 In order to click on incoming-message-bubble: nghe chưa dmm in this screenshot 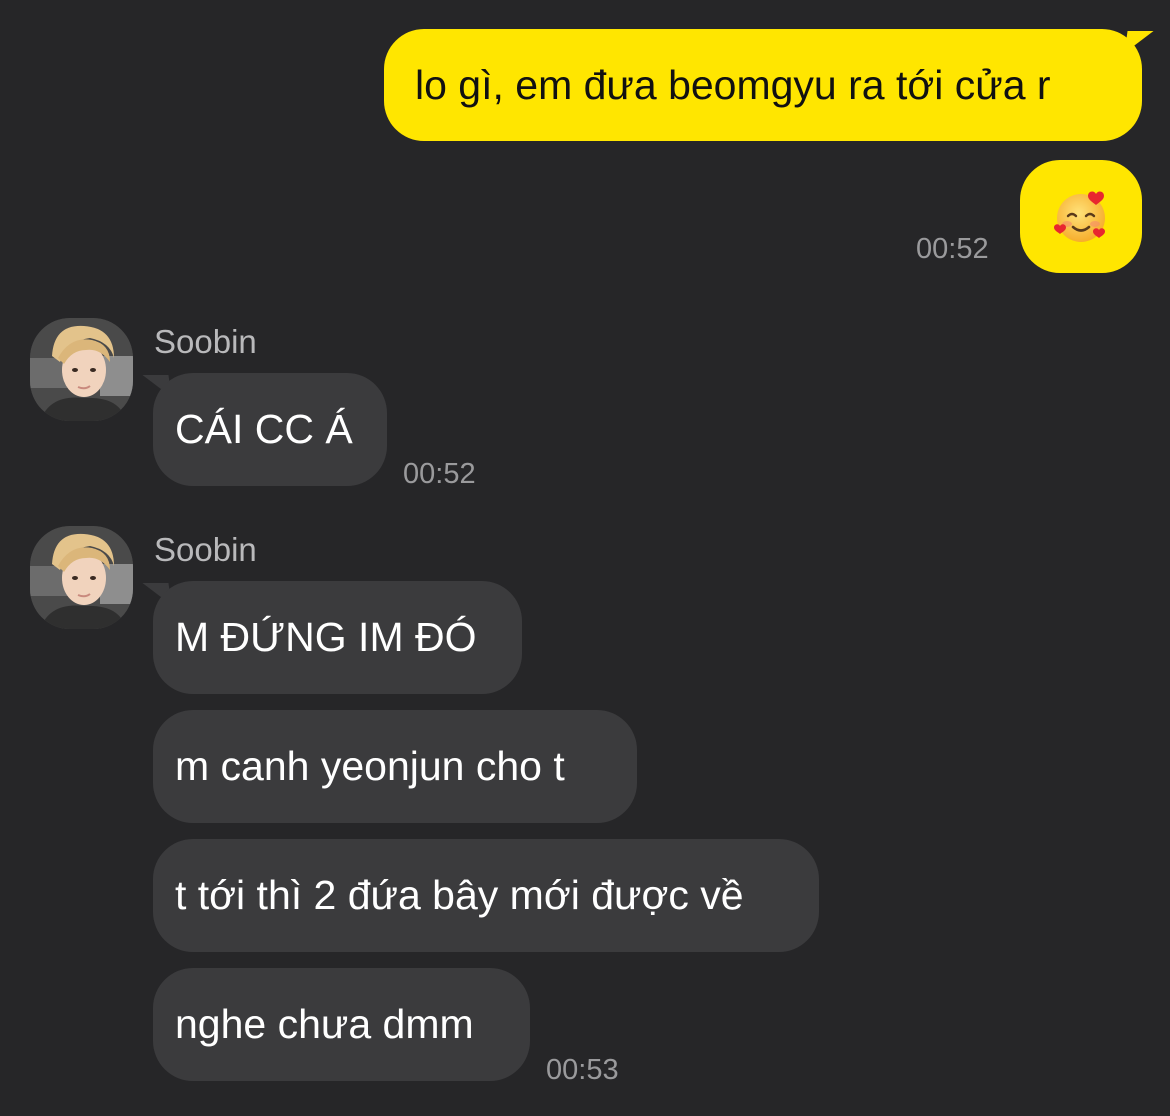, I will do `click(341, 1024)`.